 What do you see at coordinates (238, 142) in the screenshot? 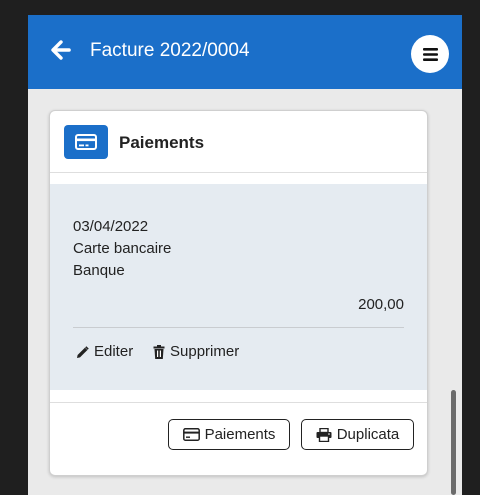
I see `card-header: Paiements` at bounding box center [238, 142].